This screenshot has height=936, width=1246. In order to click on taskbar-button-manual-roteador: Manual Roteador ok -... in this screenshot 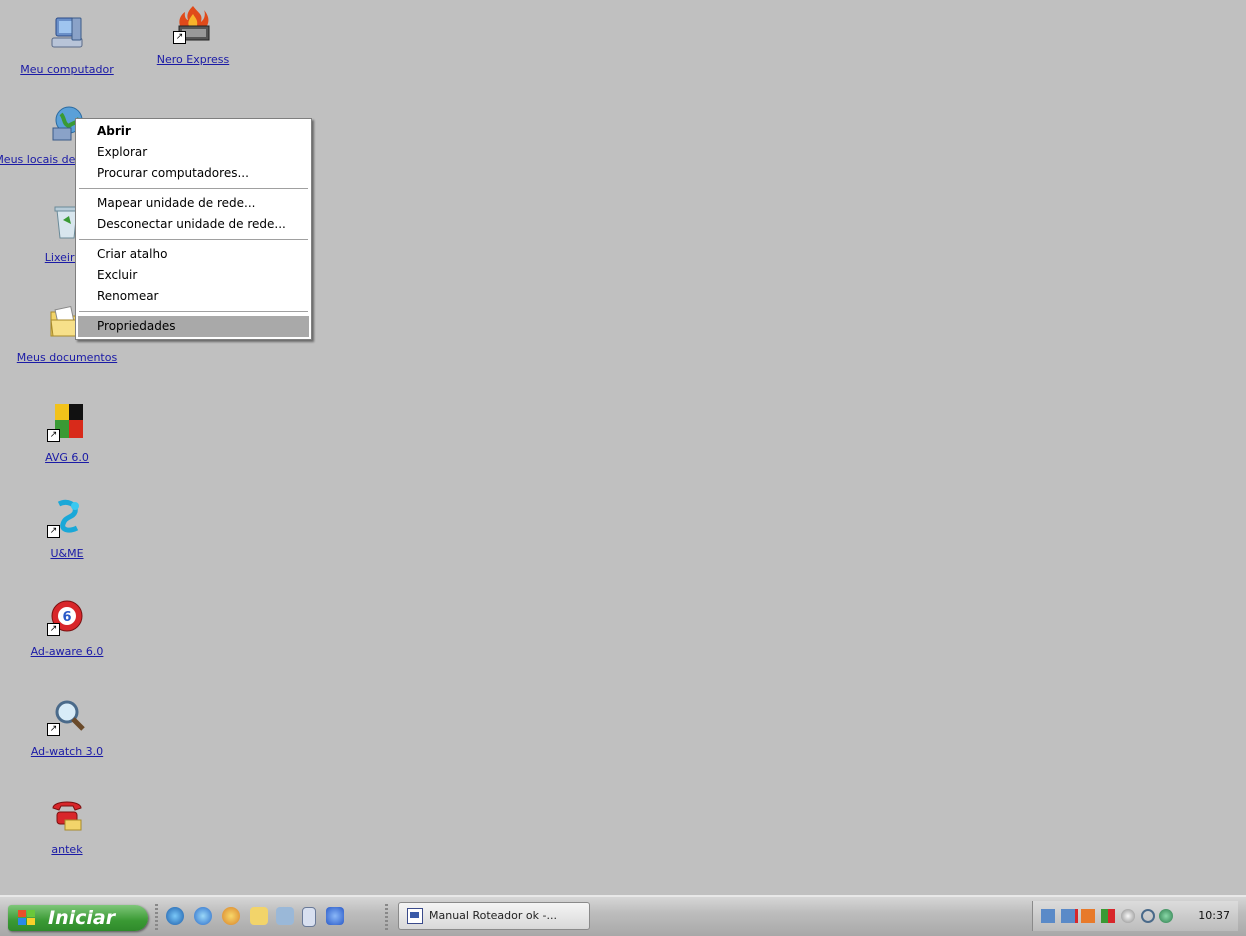, I will do `click(494, 916)`.